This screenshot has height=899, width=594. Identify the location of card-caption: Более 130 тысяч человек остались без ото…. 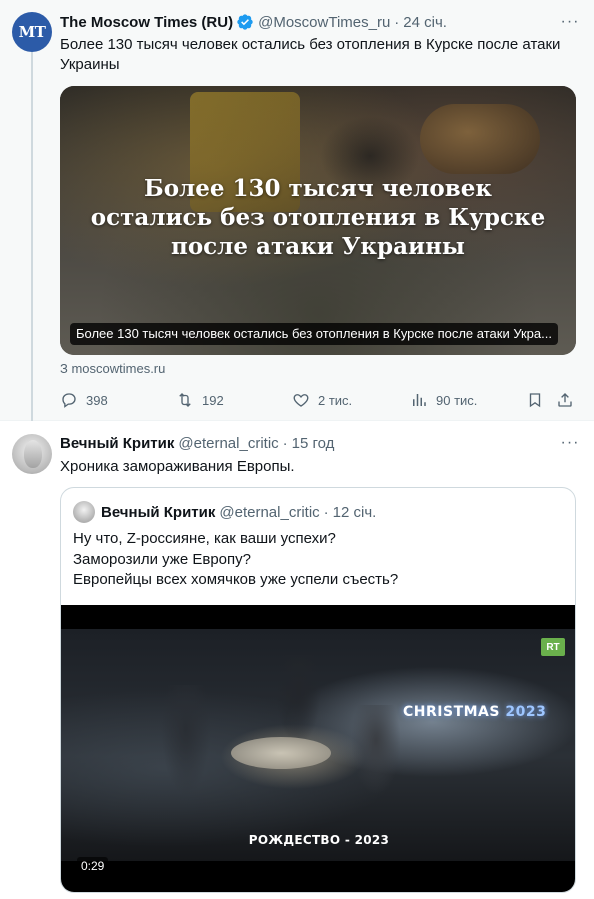
(314, 334).